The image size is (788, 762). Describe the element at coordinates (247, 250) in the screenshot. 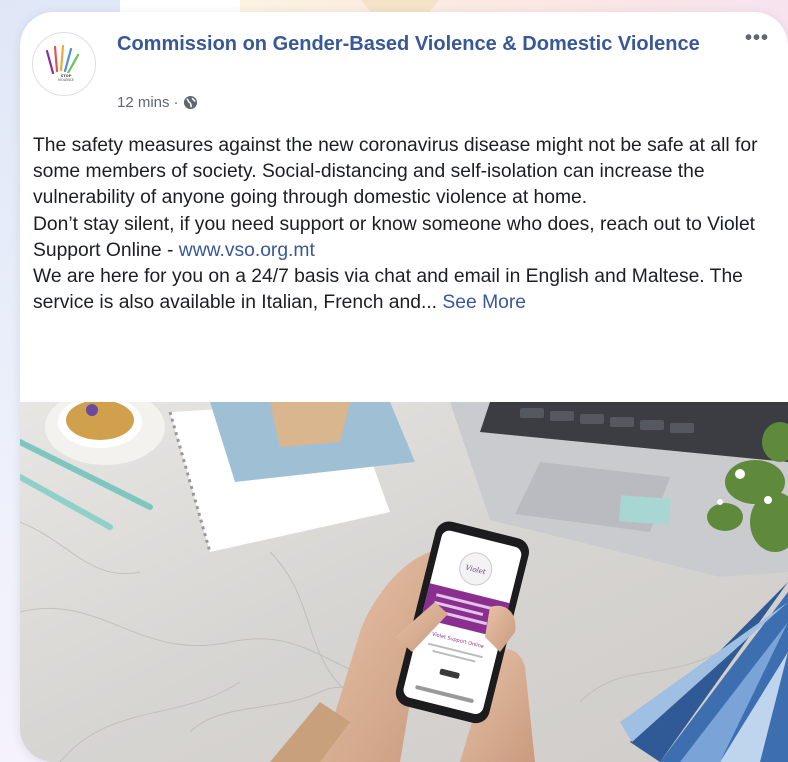

I see `vso-link: www.vso.org.mt` at that location.